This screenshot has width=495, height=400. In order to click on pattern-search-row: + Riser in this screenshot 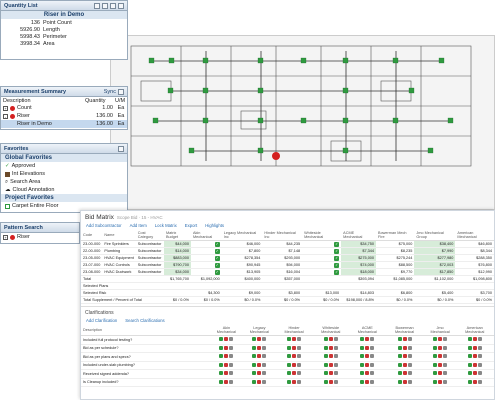, I will do `click(40, 237)`.